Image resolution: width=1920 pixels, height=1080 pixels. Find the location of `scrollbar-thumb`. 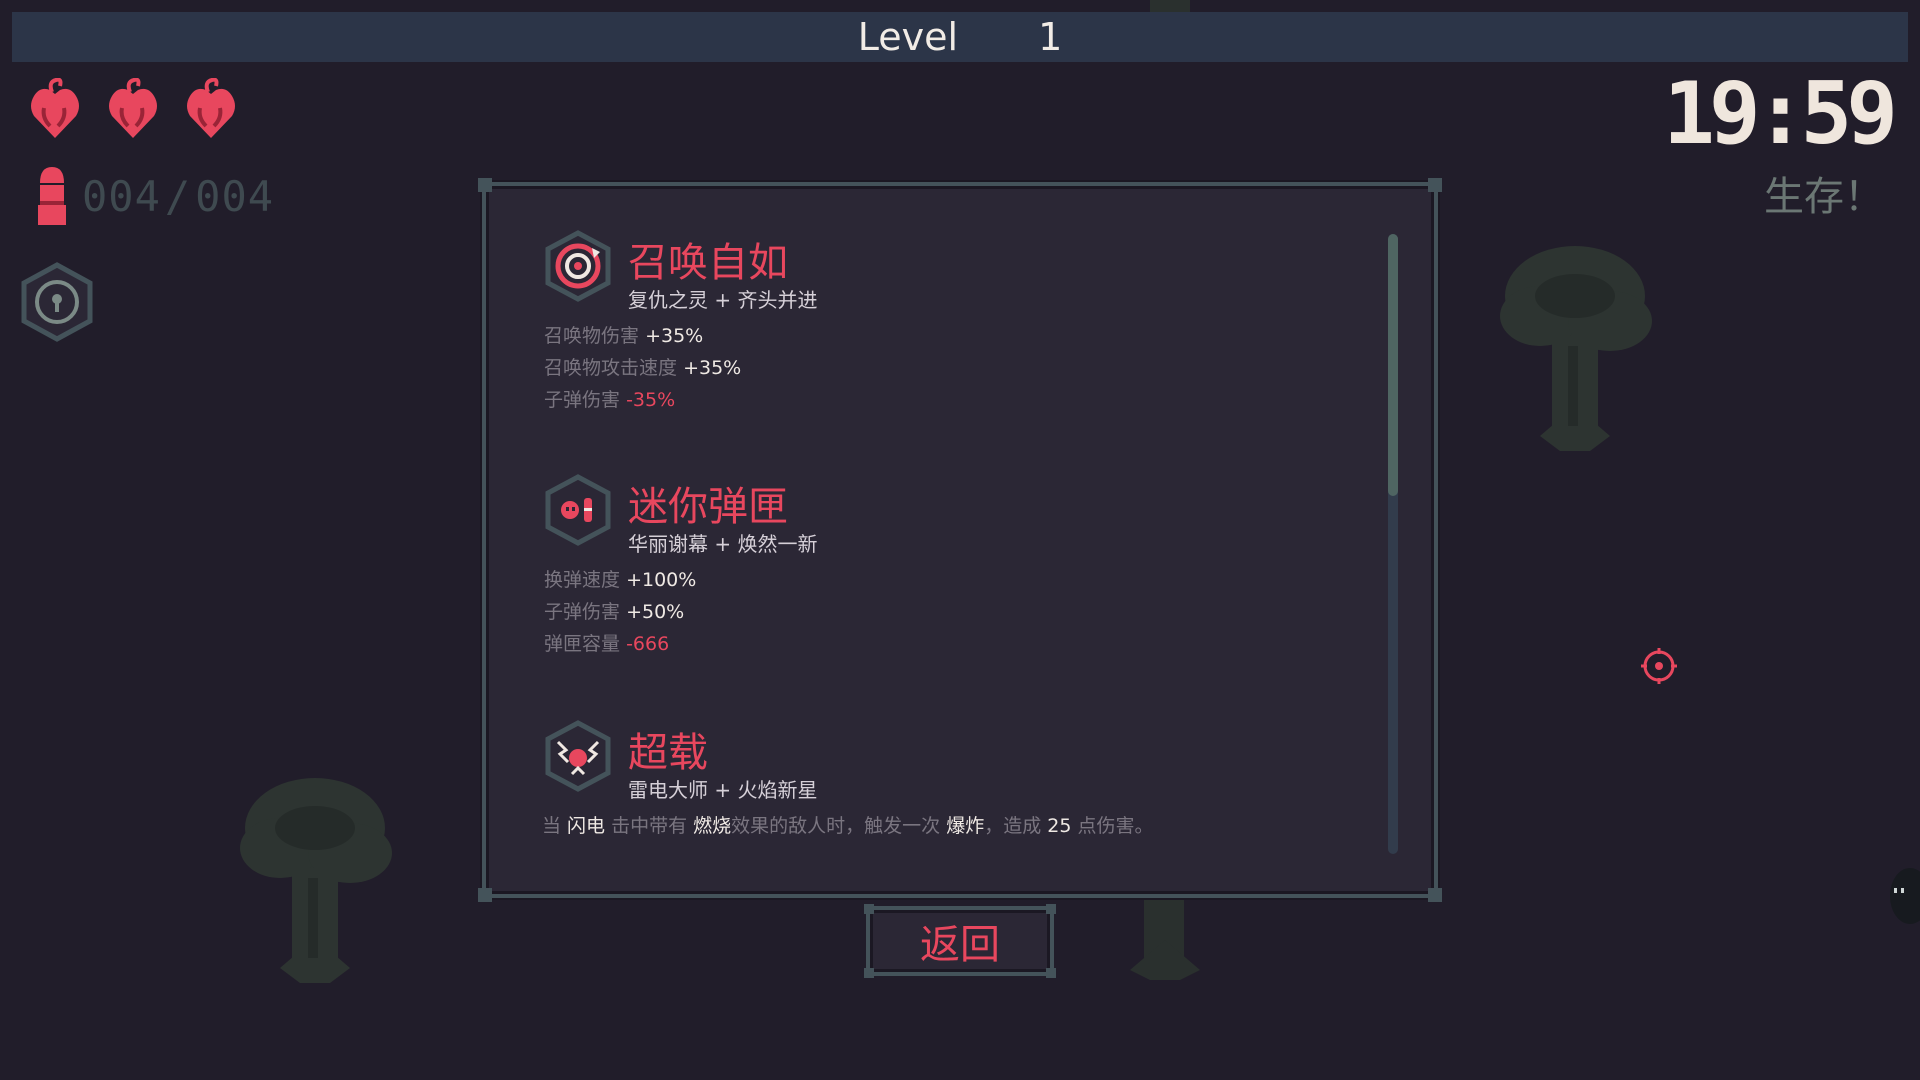

scrollbar-thumb is located at coordinates (1393, 365).